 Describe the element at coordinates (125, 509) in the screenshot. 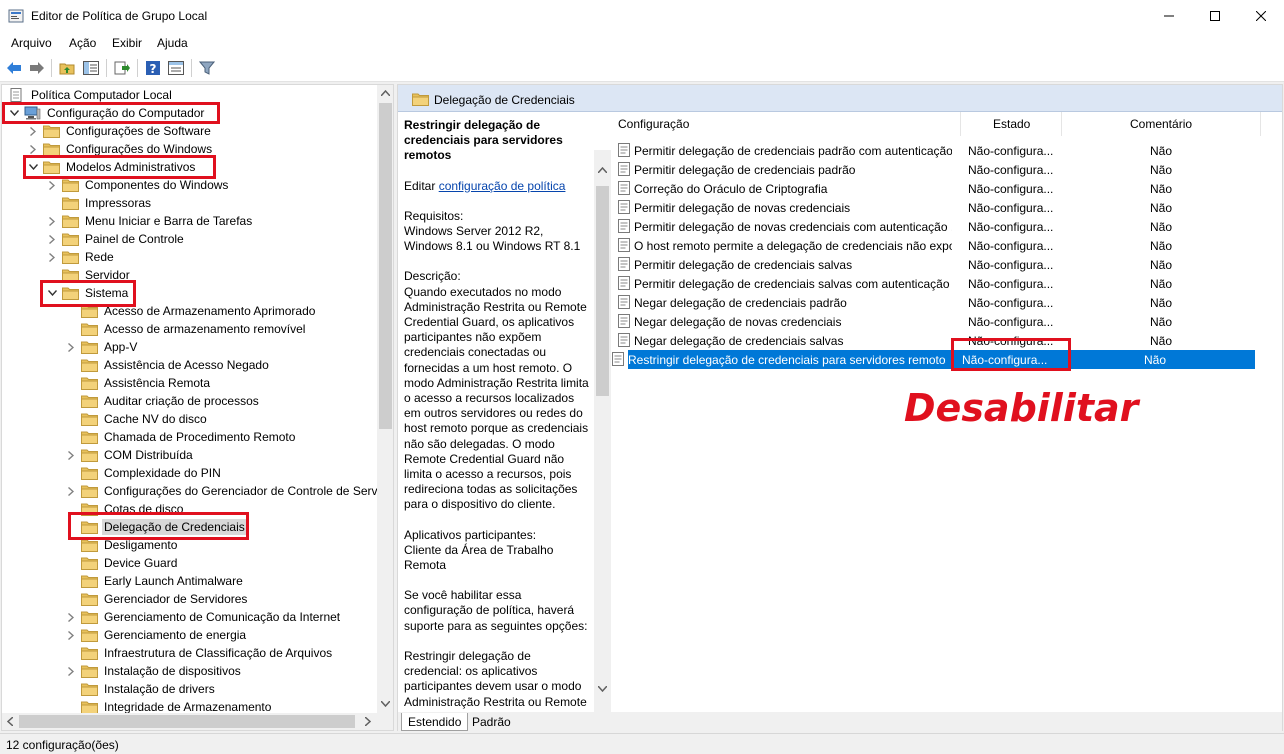

I see `tree-node: Cotas de disco` at that location.